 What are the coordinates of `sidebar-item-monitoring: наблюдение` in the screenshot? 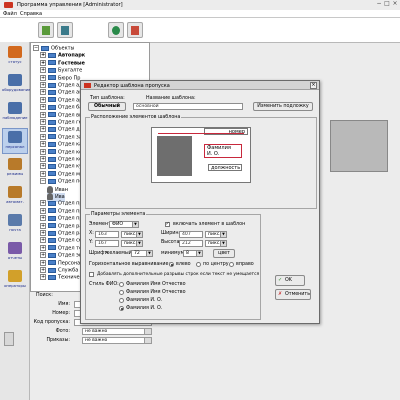 It's located at (15, 113).